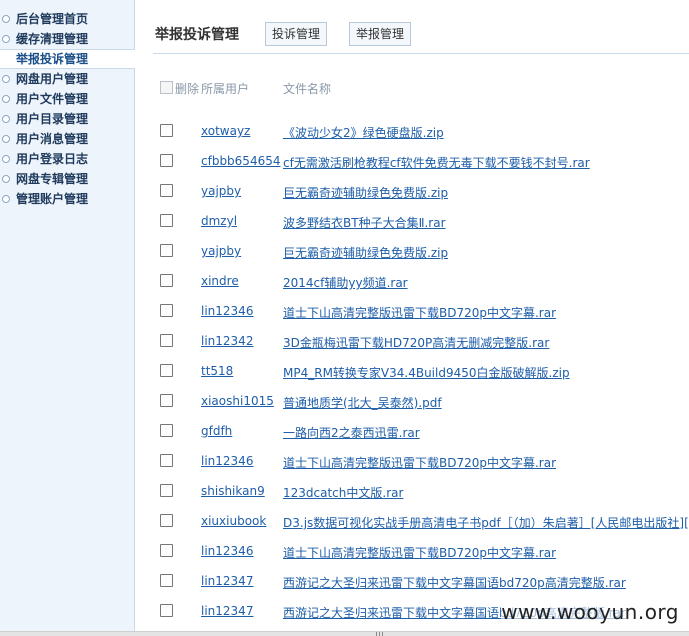 This screenshot has width=689, height=636. I want to click on sidebar-item: 后台管理首页, so click(67, 19).